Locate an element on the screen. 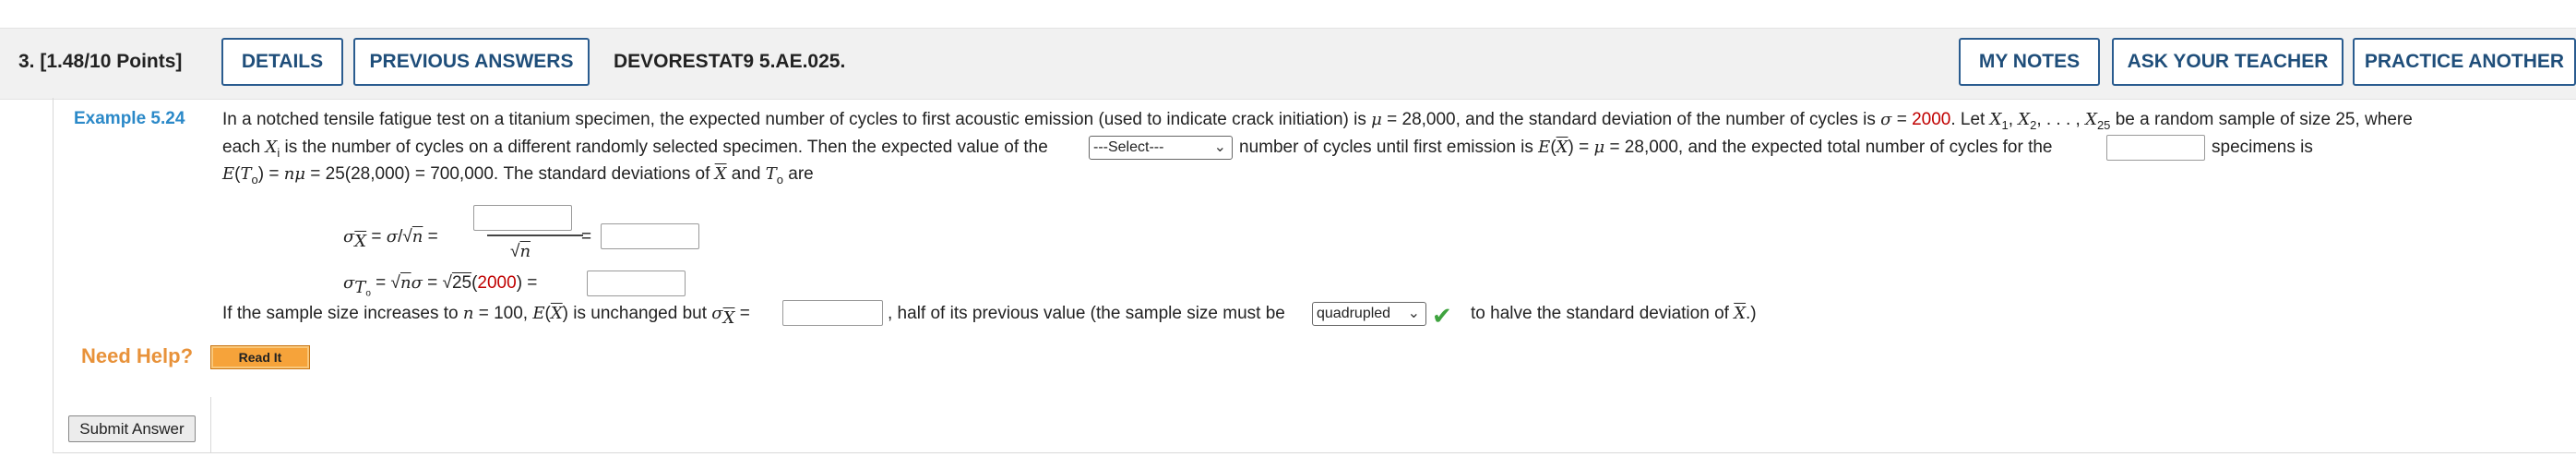 The image size is (2576, 469). sigma-xbar-input is located at coordinates (650, 236).